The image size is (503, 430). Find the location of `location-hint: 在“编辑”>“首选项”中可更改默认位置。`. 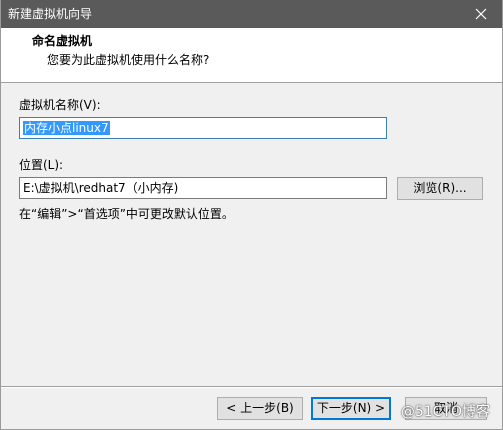

location-hint: 在“编辑”>“首选项”中可更改默认位置。 is located at coordinates (126, 214).